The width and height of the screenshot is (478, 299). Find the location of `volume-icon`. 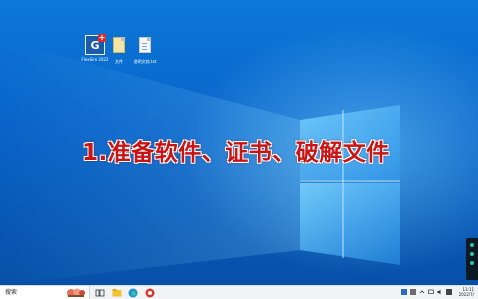

volume-icon is located at coordinates (440, 292).